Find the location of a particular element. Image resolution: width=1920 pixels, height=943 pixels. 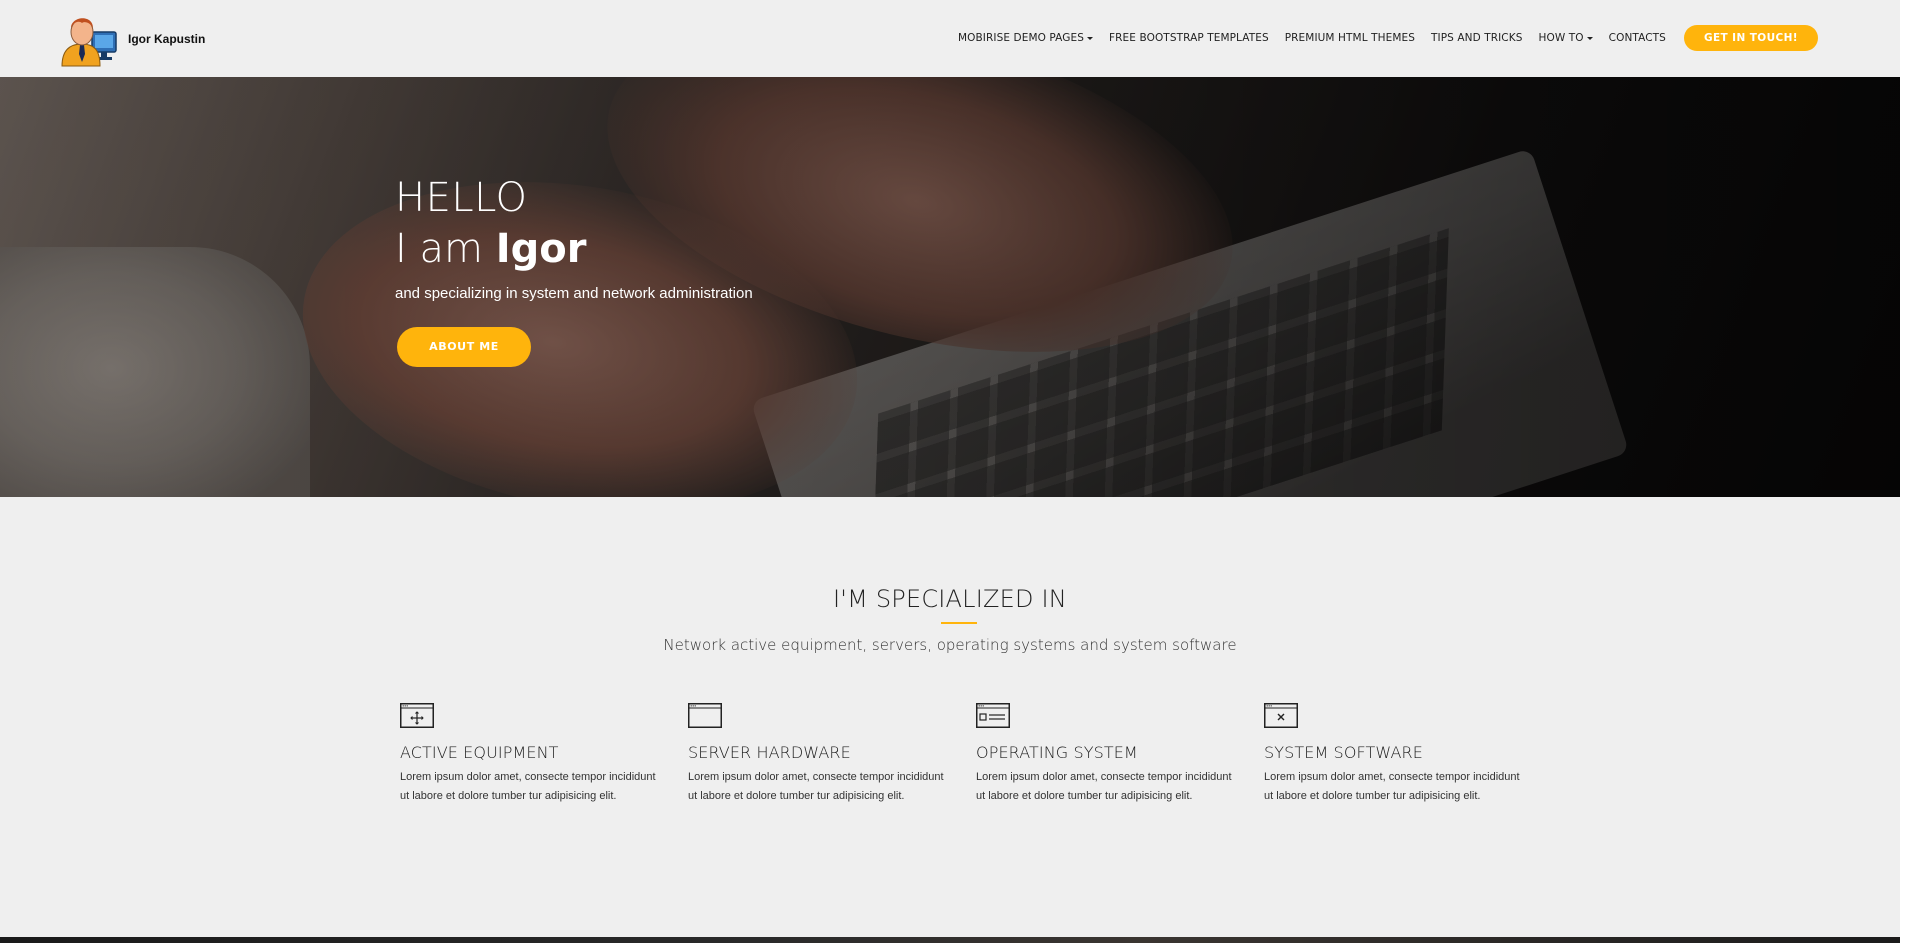

nav-item-label: MOBIRISE DEMO PAGES is located at coordinates (1021, 38).